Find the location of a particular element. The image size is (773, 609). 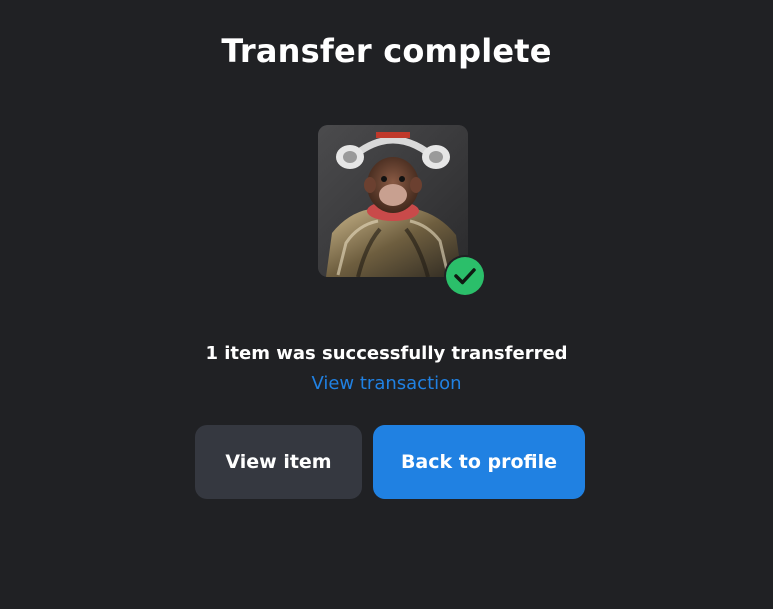

check-circle-icon is located at coordinates (465, 276).